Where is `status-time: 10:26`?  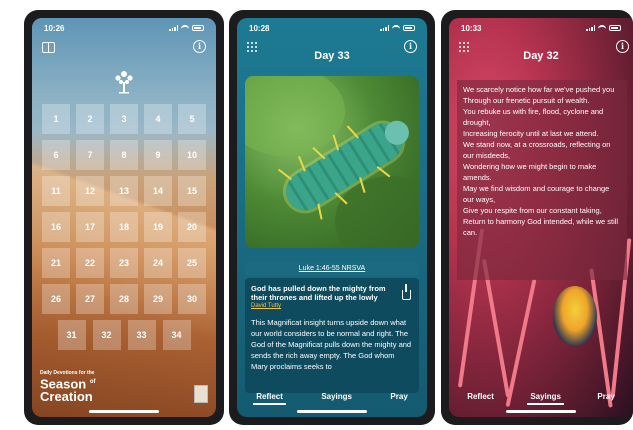
status-time: 10:26 is located at coordinates (54, 28).